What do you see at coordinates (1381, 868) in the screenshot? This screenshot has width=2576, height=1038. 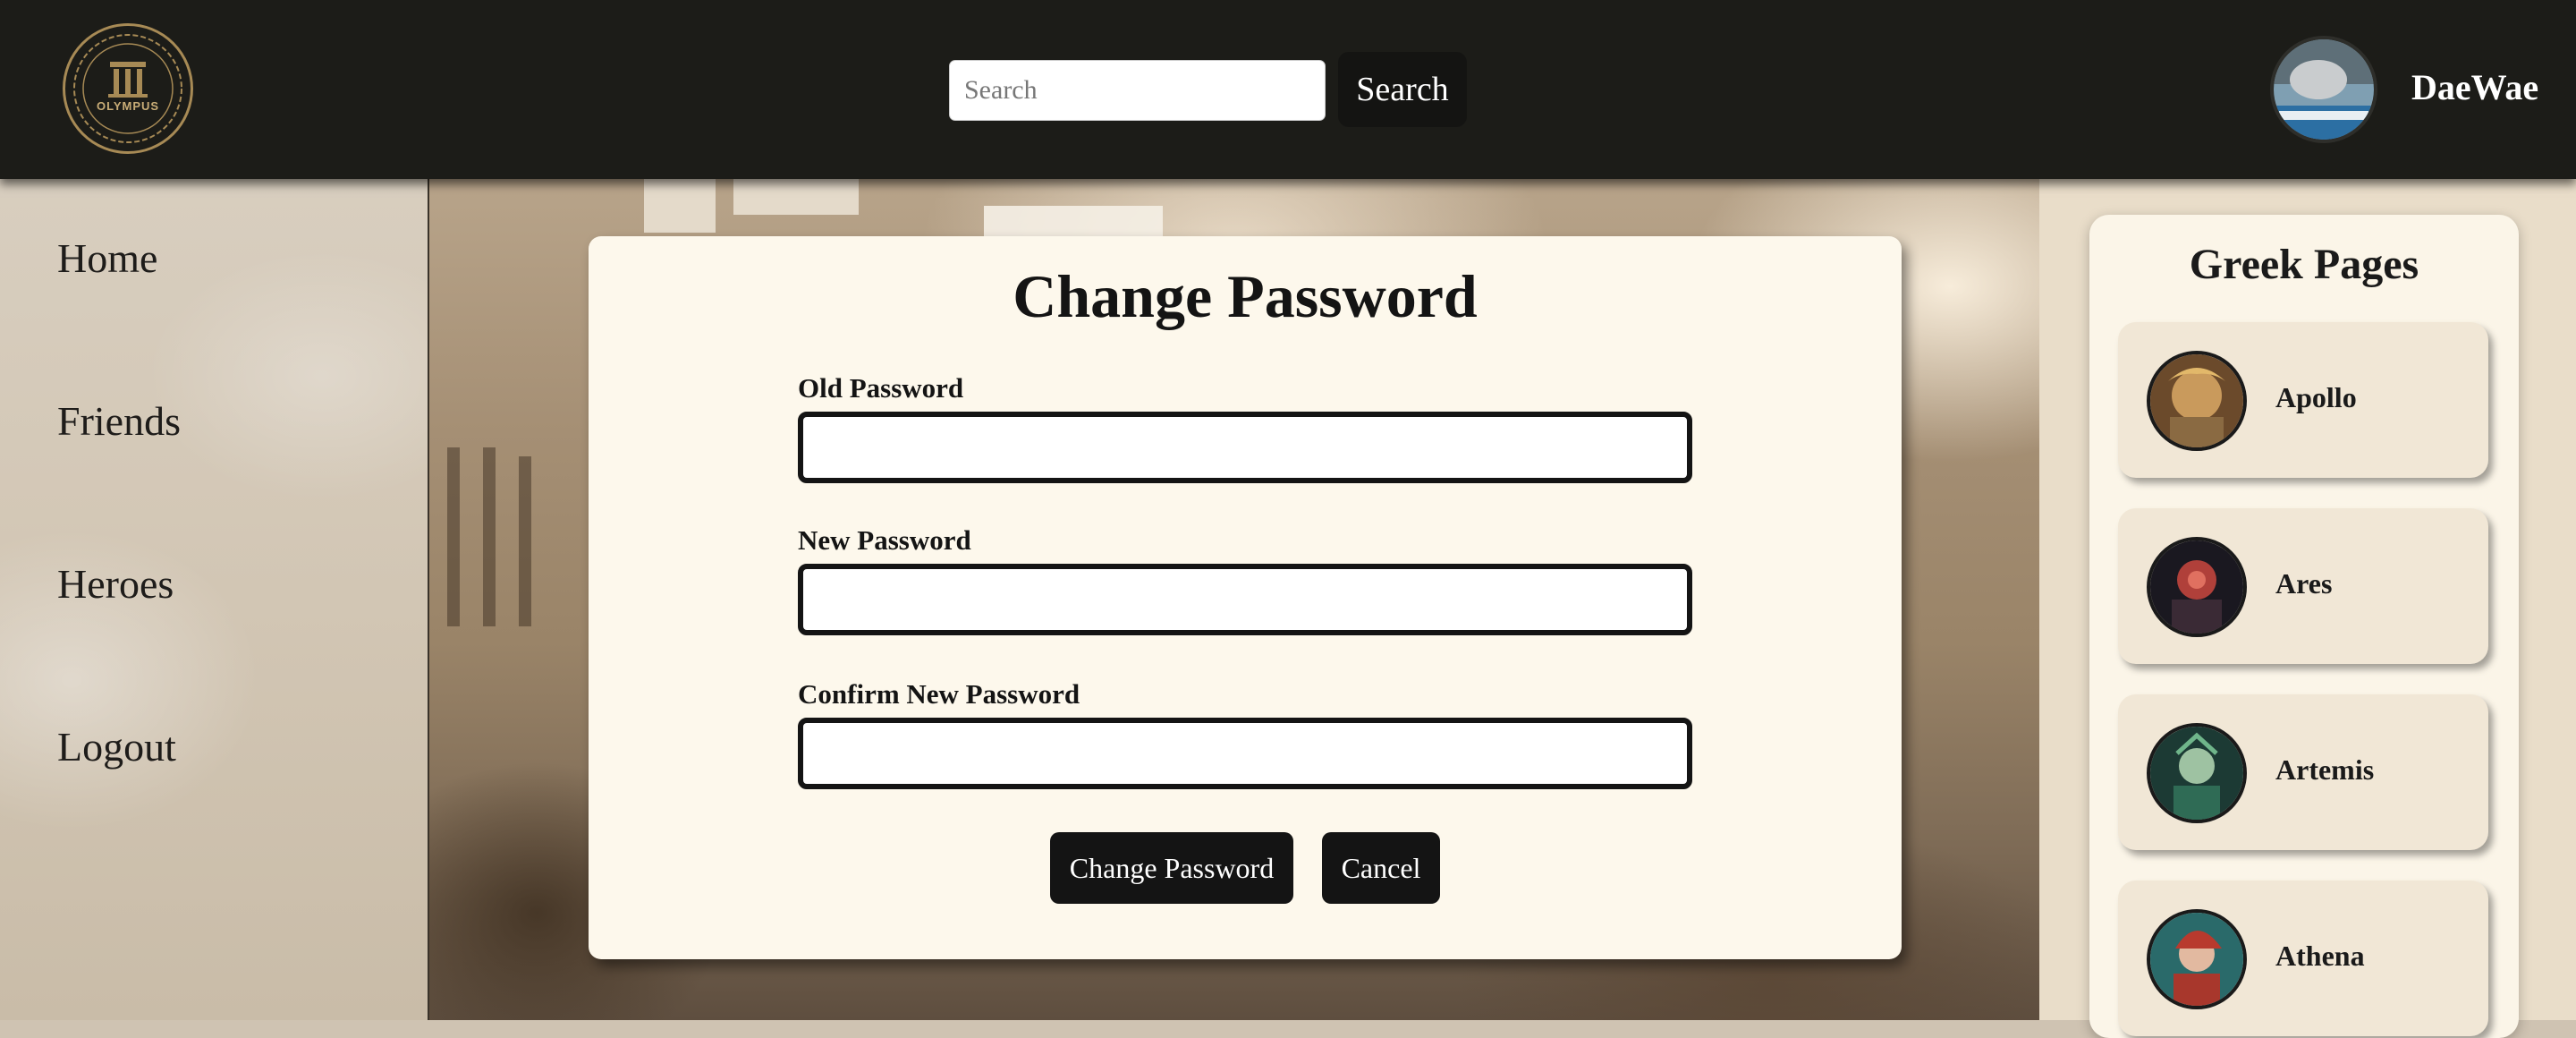 I see `cancel-button: Cancel` at bounding box center [1381, 868].